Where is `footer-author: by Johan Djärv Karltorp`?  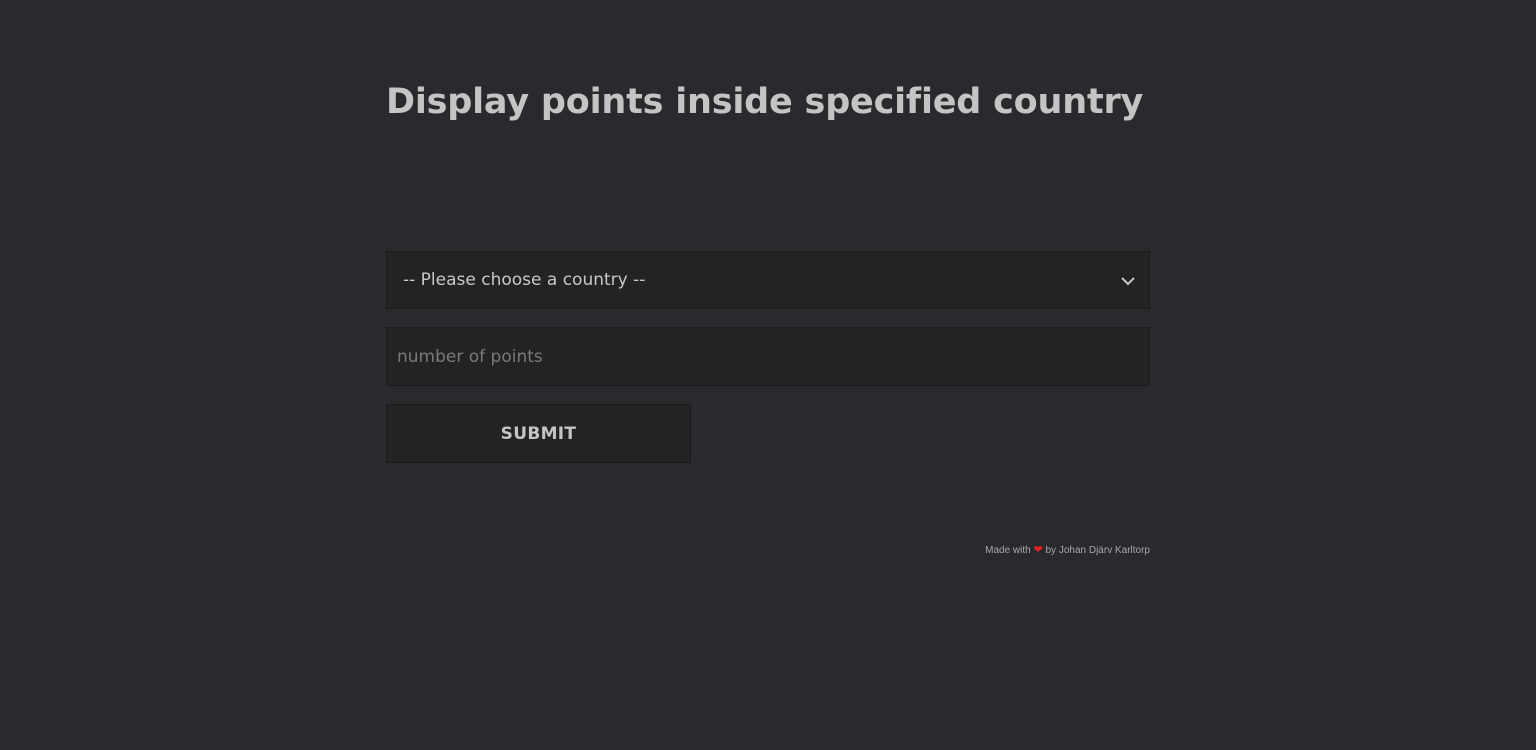
footer-author: by Johan Djärv Karltorp is located at coordinates (1098, 550).